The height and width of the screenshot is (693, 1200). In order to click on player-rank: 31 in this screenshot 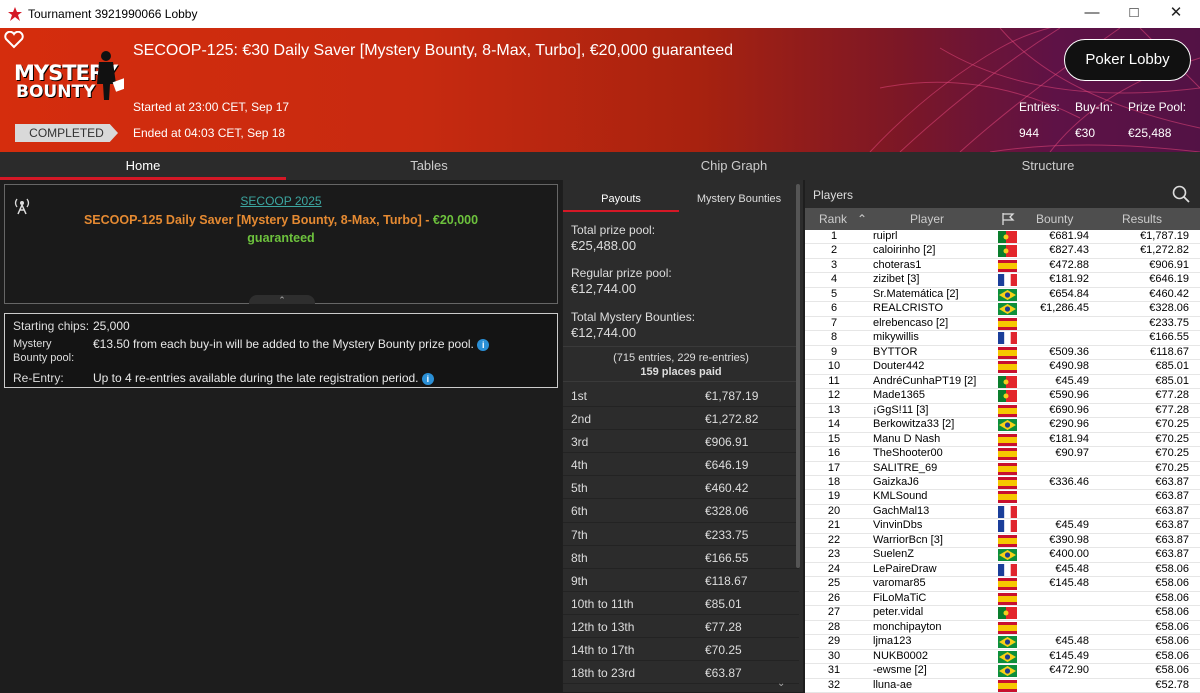, I will do `click(834, 670)`.